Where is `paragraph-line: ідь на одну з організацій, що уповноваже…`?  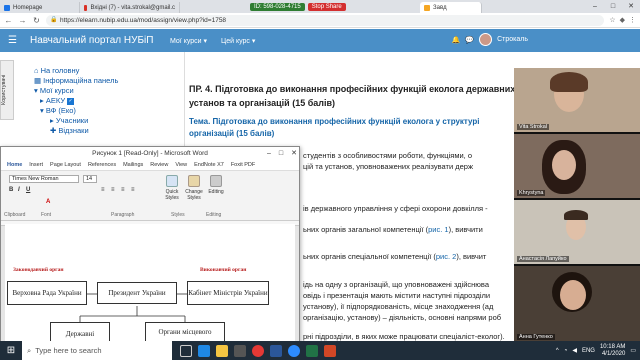 paragraph-line: ідь на одну з організацій, що уповноваже… is located at coordinates (396, 284).